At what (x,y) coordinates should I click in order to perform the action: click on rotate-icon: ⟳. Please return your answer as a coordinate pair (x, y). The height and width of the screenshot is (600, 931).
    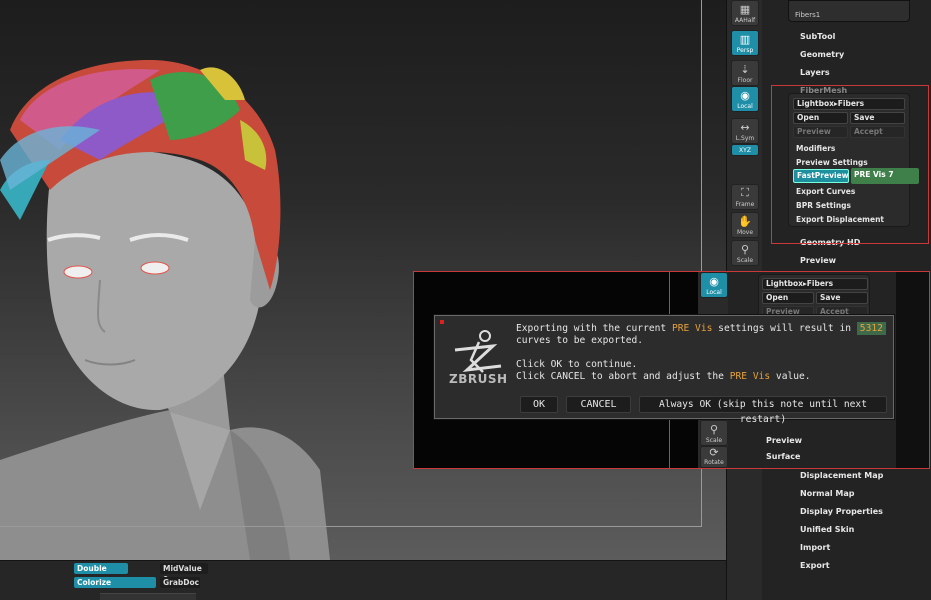
    Looking at the image, I should click on (714, 452).